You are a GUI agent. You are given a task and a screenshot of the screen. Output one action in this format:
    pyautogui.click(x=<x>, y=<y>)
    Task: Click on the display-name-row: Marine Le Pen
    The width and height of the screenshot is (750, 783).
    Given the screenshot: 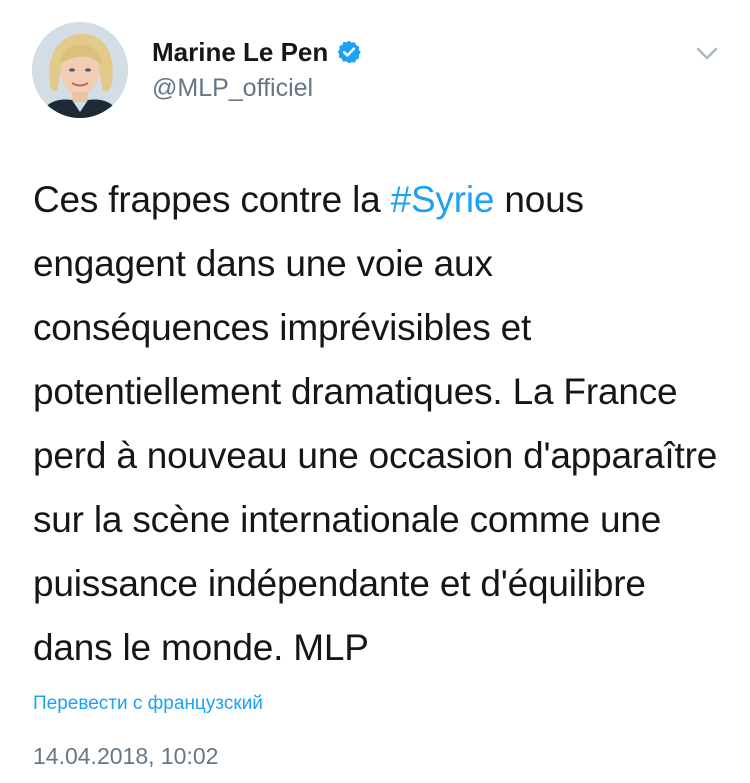 What is the action you would take?
    pyautogui.click(x=257, y=52)
    